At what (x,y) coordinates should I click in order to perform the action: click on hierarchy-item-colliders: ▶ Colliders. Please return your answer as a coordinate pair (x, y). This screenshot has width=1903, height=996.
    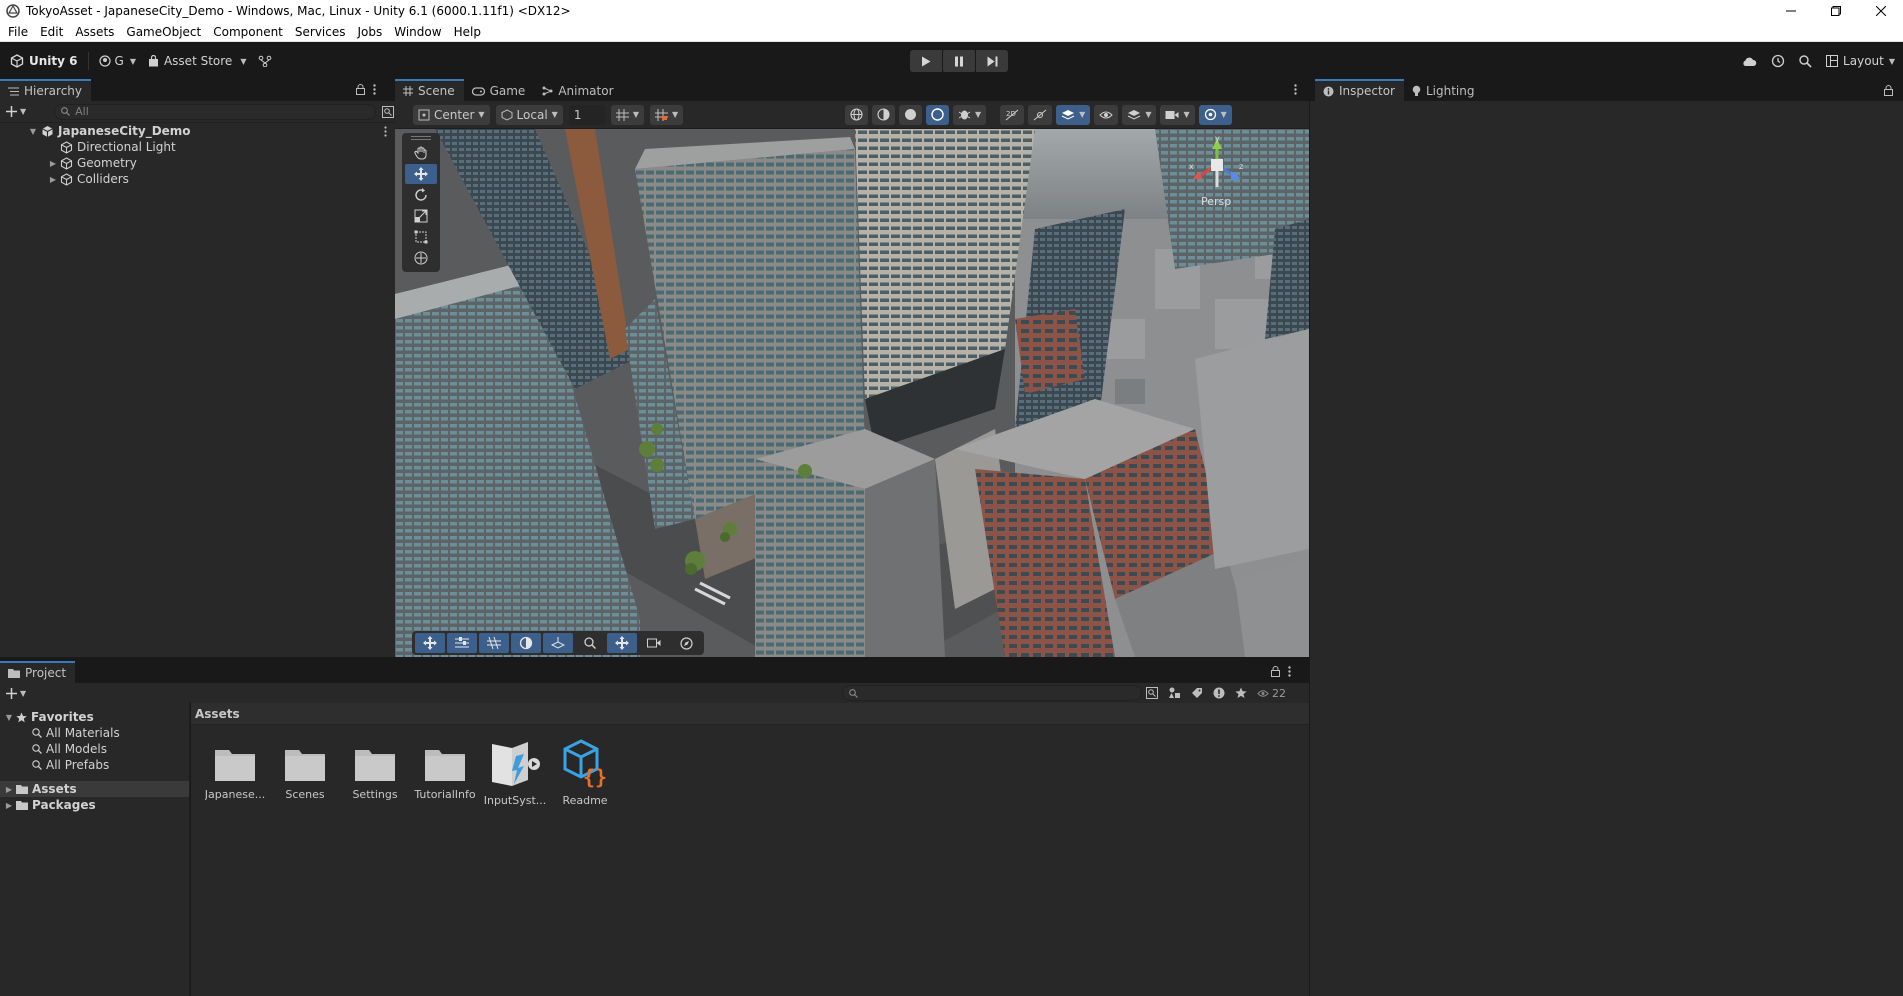
    Looking at the image, I should click on (88, 179).